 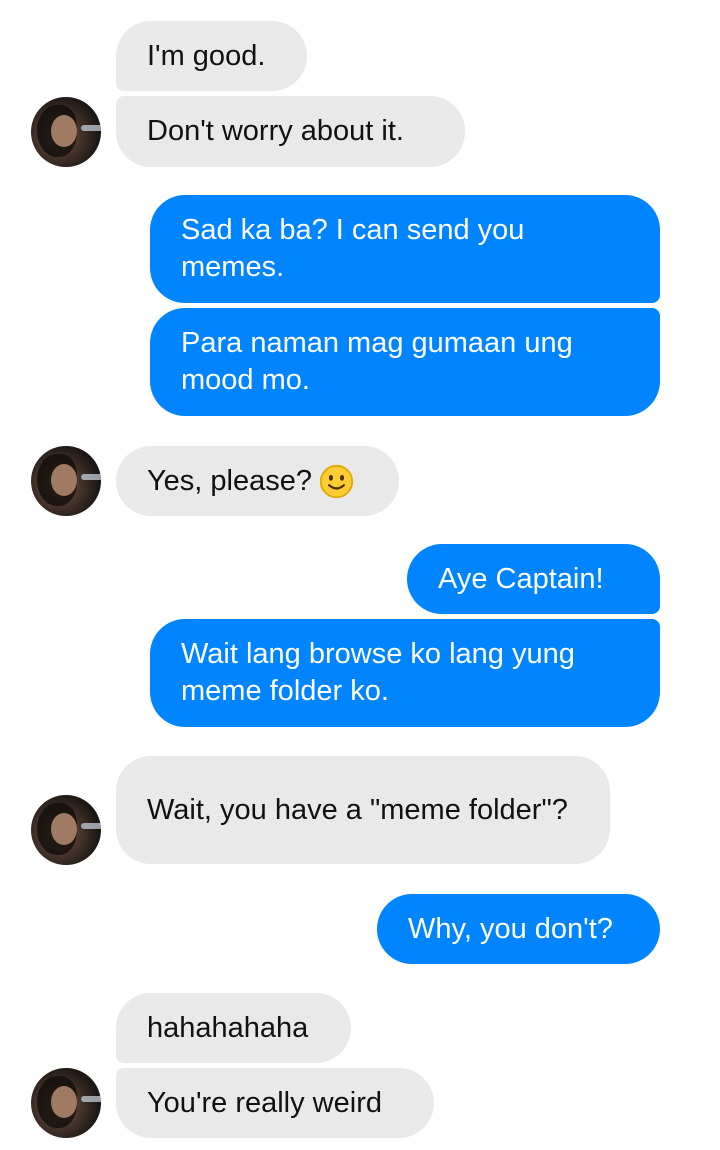 I want to click on message-text: I'm good., so click(x=206, y=55).